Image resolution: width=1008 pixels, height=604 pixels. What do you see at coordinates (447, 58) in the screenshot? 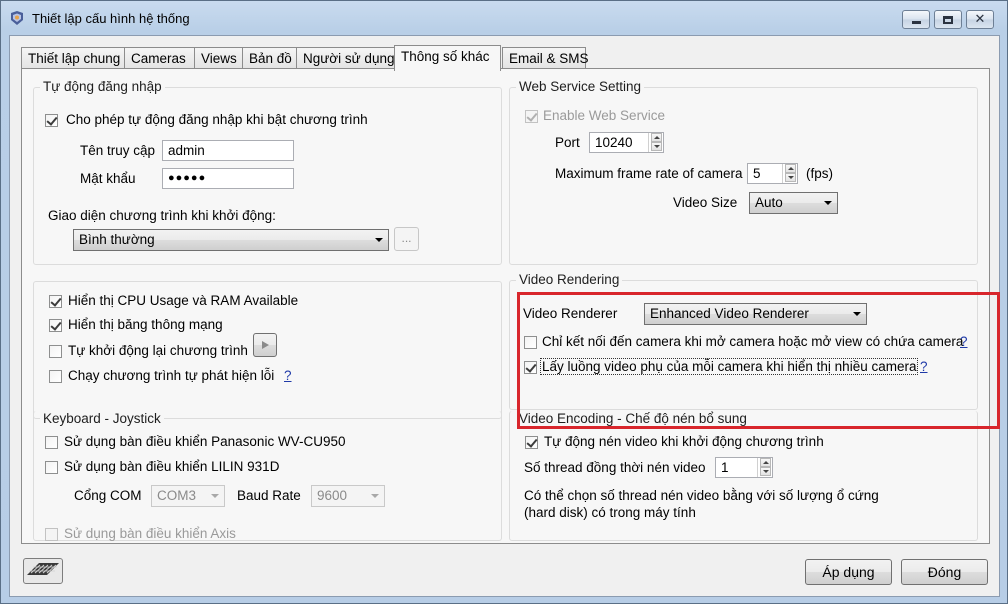
I see `tab-other-settings: Thông số khác` at bounding box center [447, 58].